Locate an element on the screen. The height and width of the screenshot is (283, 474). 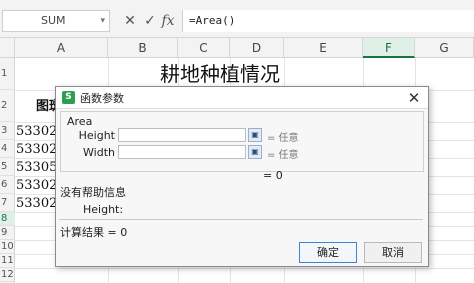
row-headers: 1 2 3 4 5 6 7 8 9 10 11 12 is located at coordinates (7, 170).